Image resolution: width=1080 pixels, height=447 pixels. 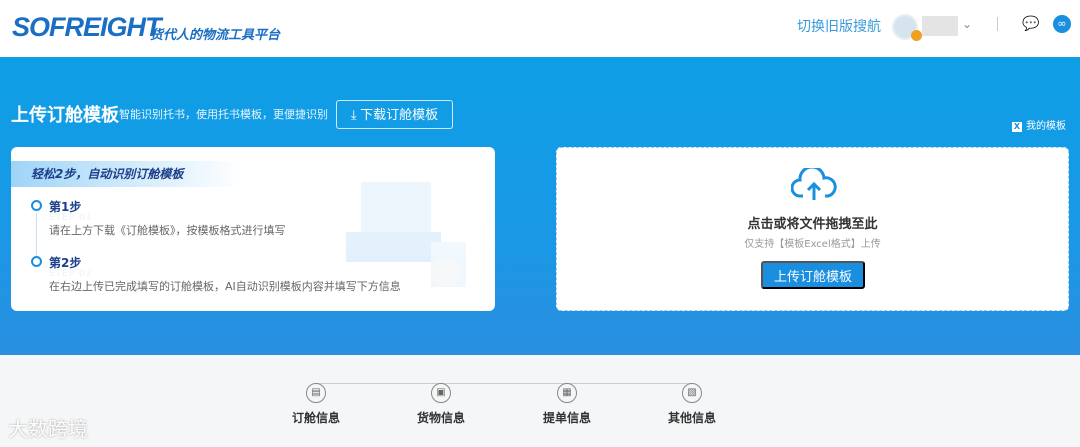 I want to click on download-template-label: 下载订舱模板, so click(x=399, y=114).